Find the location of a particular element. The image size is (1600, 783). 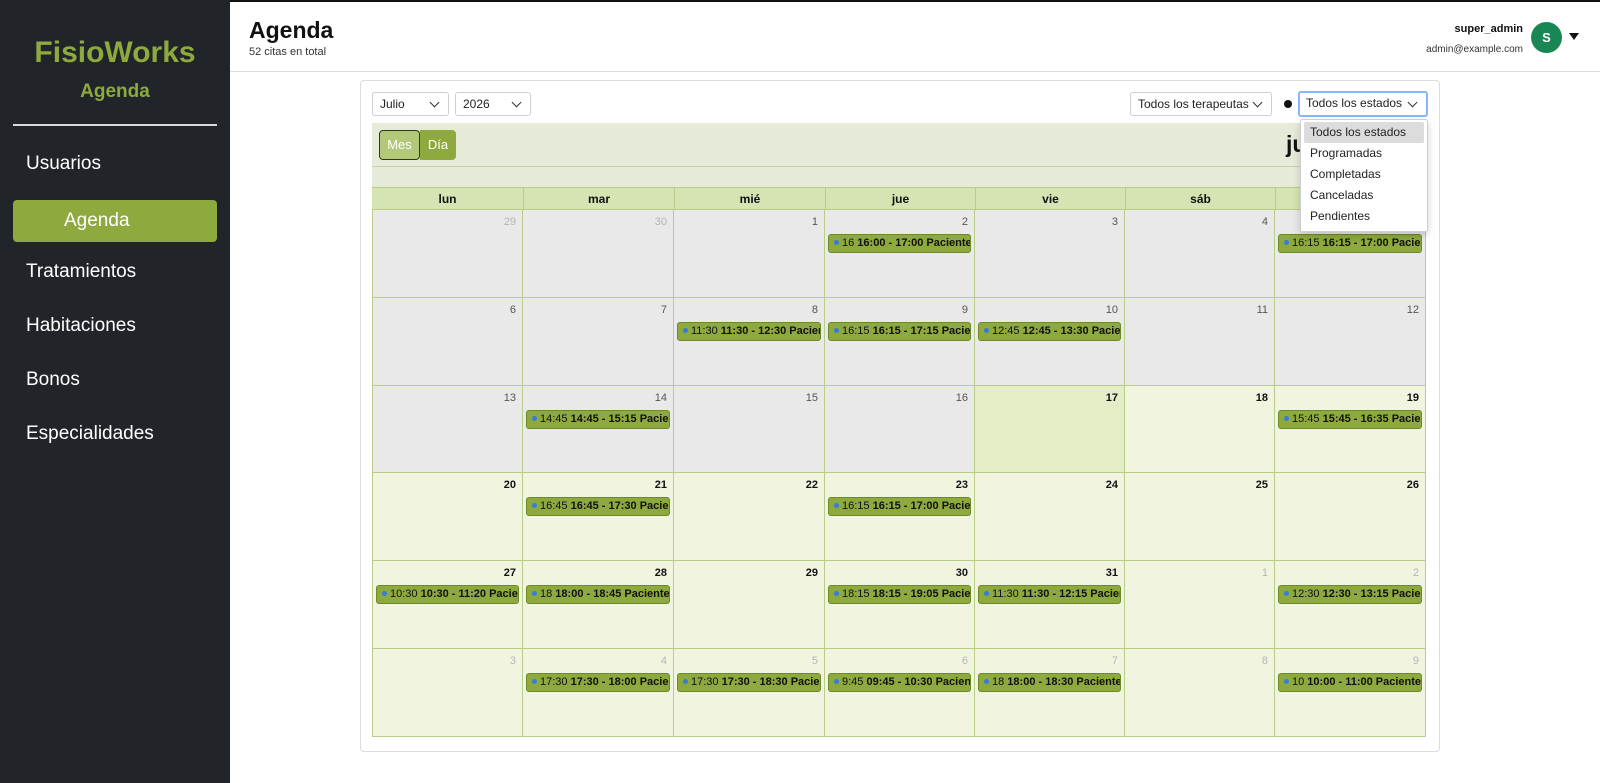

day-cell: 4 17:30 17:30 - 18:00 Paciente is located at coordinates (598, 693).